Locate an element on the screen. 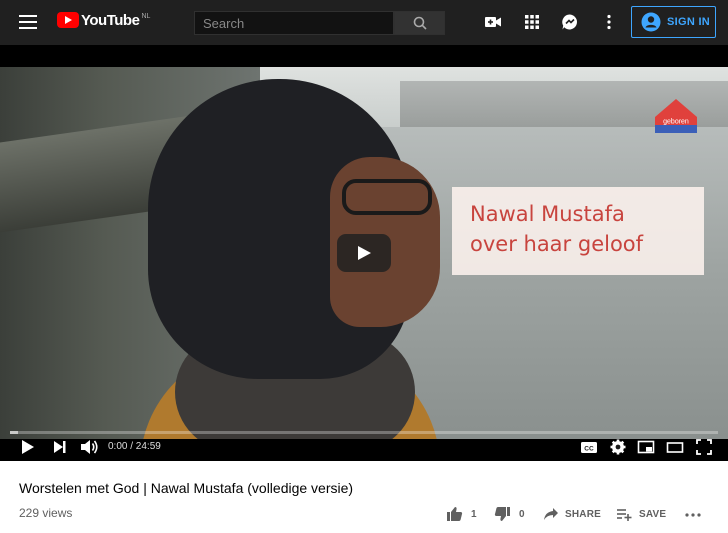 Image resolution: width=728 pixels, height=533 pixels. share-arrow-icon is located at coordinates (551, 514).